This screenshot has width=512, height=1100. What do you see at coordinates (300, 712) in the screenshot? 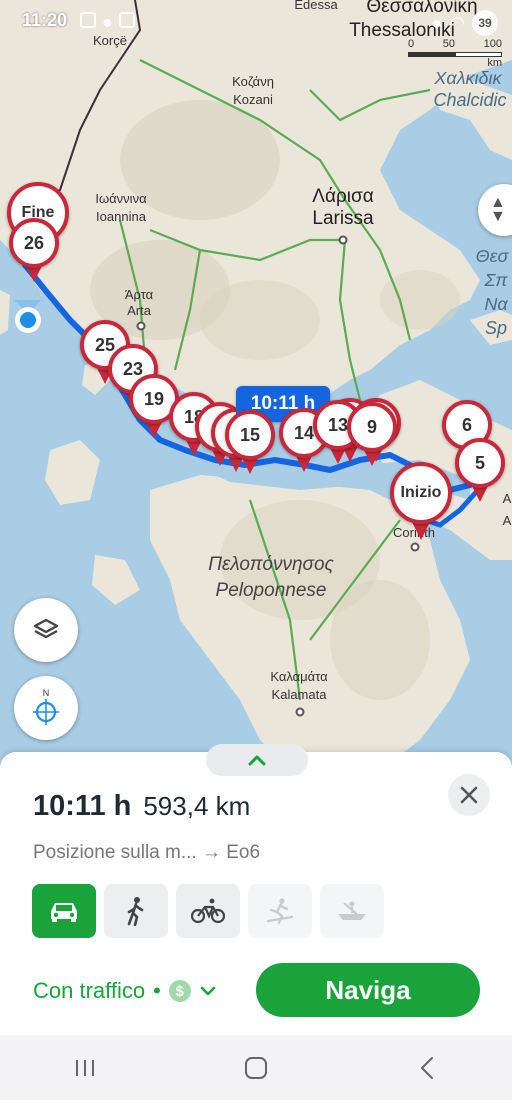
I see `city-dot-kalamata` at bounding box center [300, 712].